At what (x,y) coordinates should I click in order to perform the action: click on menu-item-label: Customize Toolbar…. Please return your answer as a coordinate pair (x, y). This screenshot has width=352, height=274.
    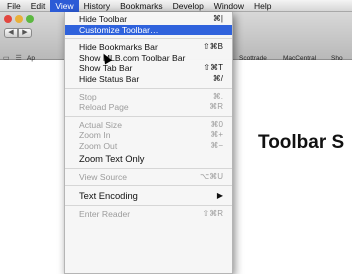
    Looking at the image, I should click on (119, 29).